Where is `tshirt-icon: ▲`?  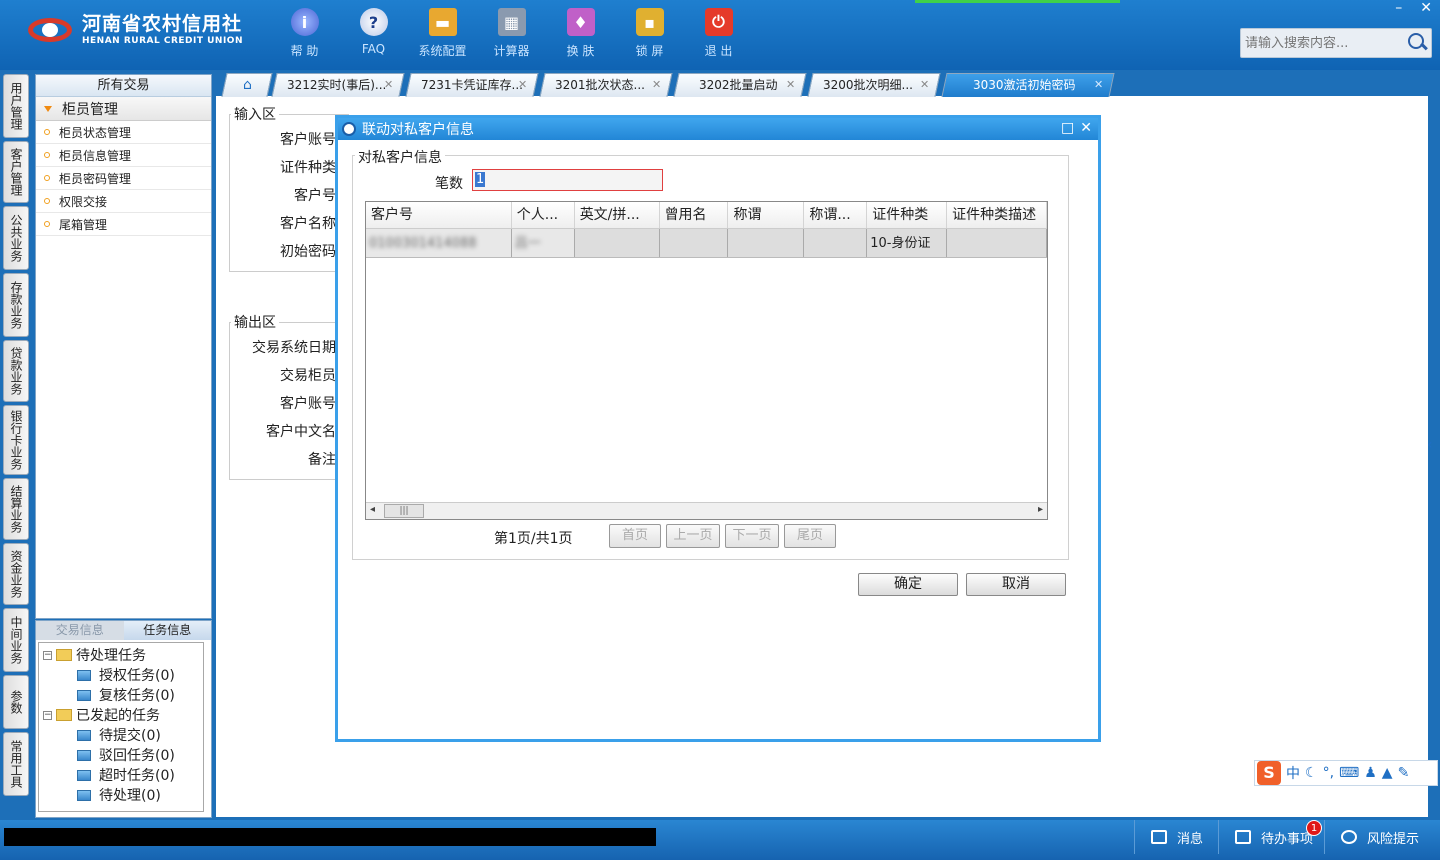 tshirt-icon: ▲ is located at coordinates (1387, 773).